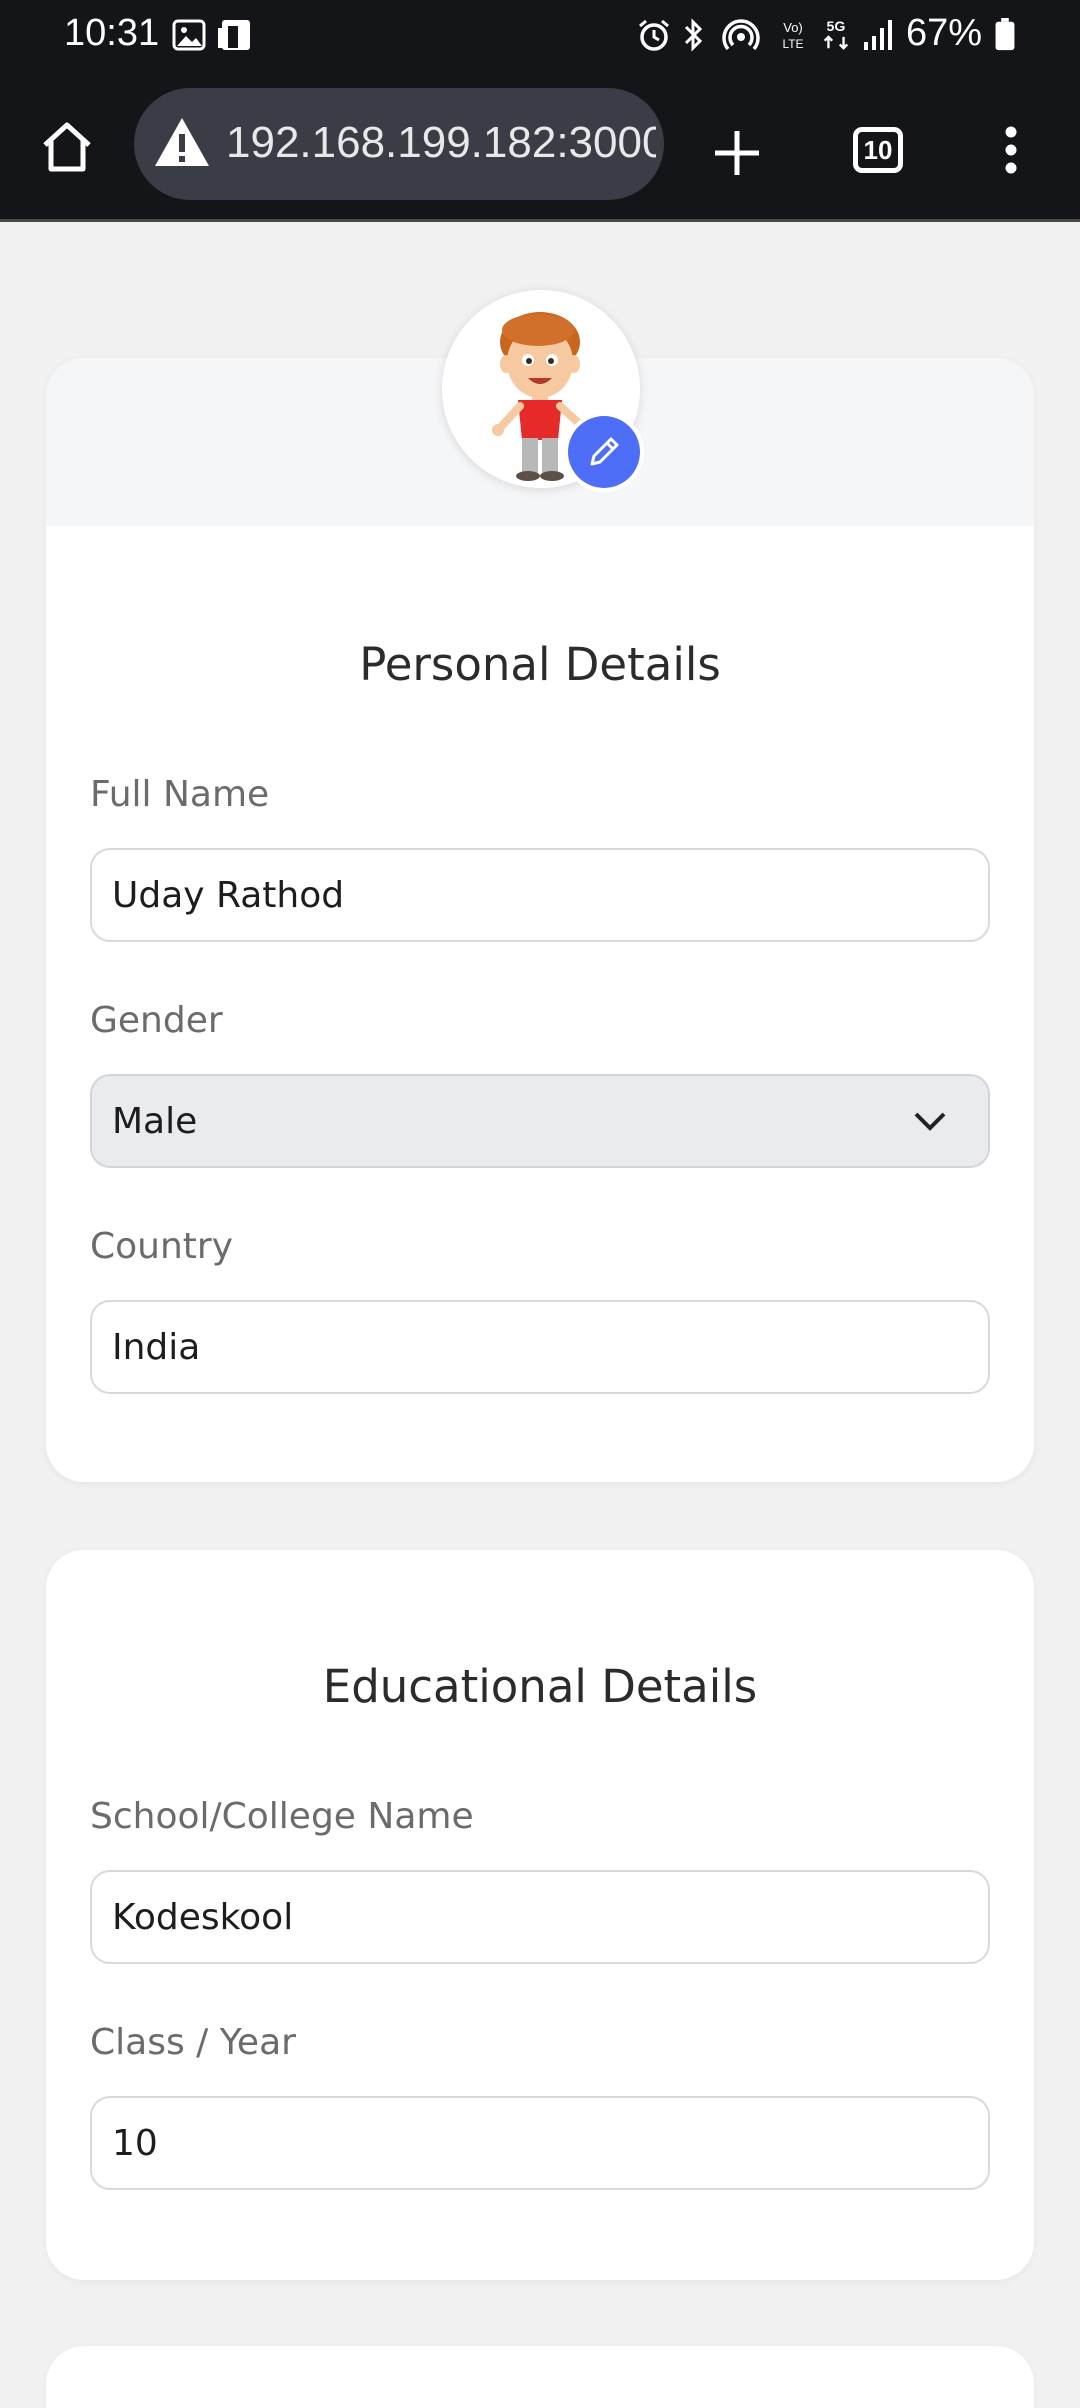 The image size is (1080, 2408). What do you see at coordinates (540, 2143) in the screenshot?
I see `class-field: 10` at bounding box center [540, 2143].